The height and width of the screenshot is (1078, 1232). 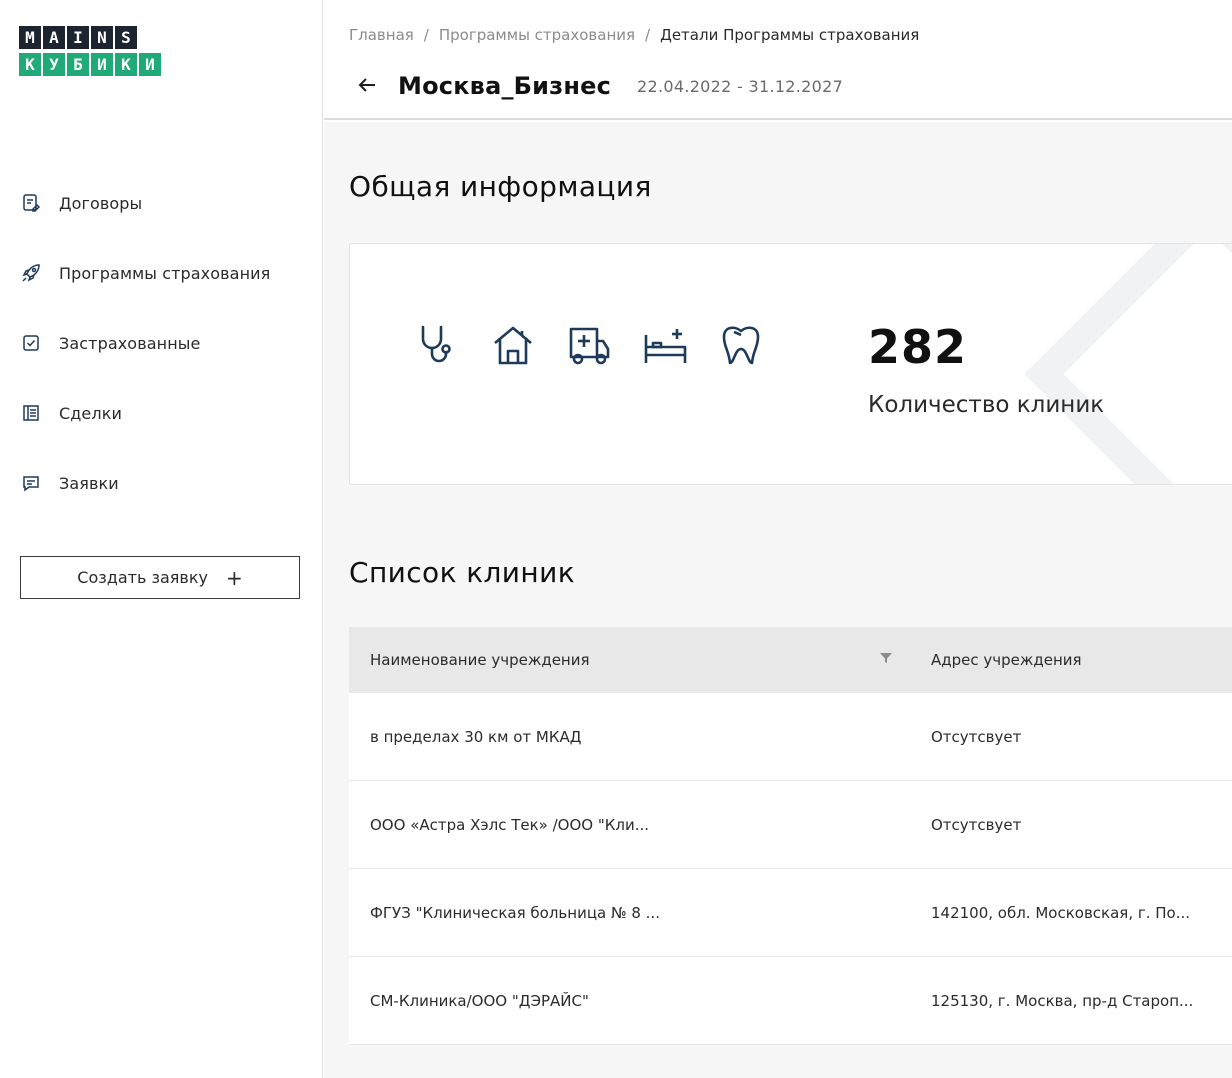 I want to click on logo-letter: S, so click(x=126, y=37).